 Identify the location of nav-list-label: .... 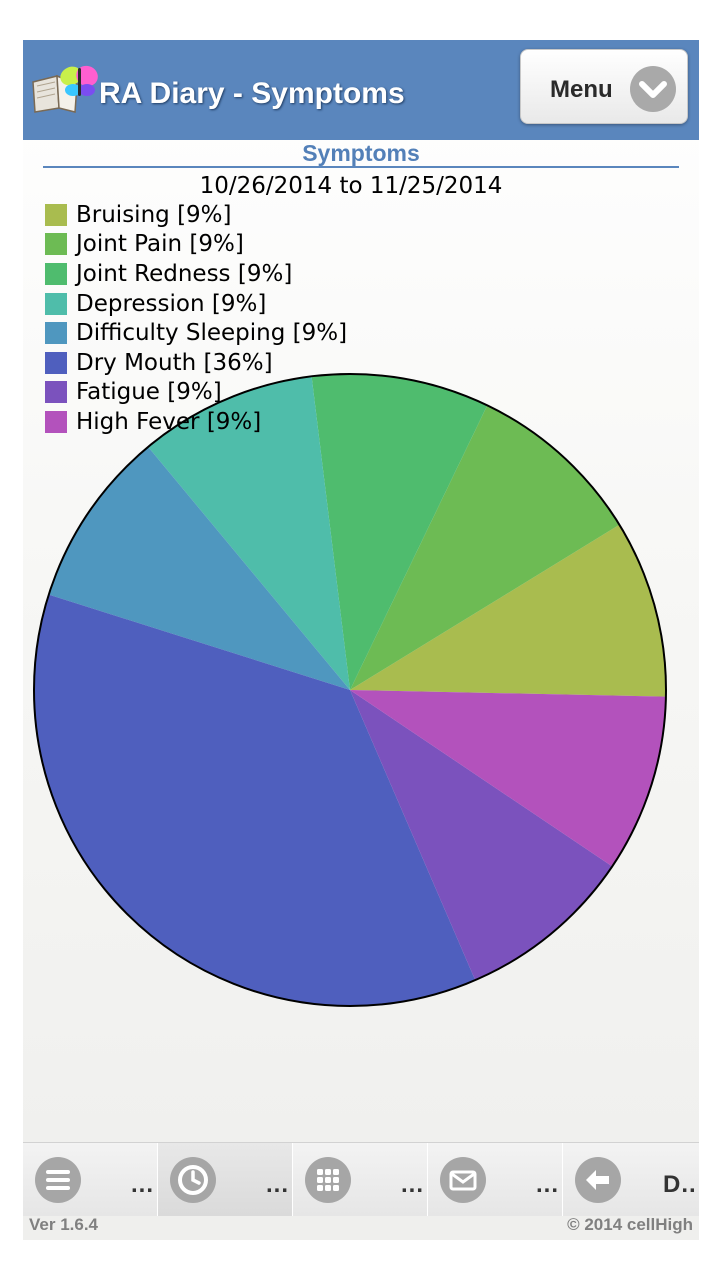
(143, 1184).